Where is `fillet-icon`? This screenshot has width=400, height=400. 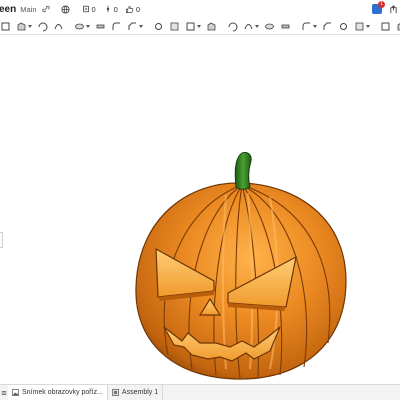
fillet-icon is located at coordinates (116, 26).